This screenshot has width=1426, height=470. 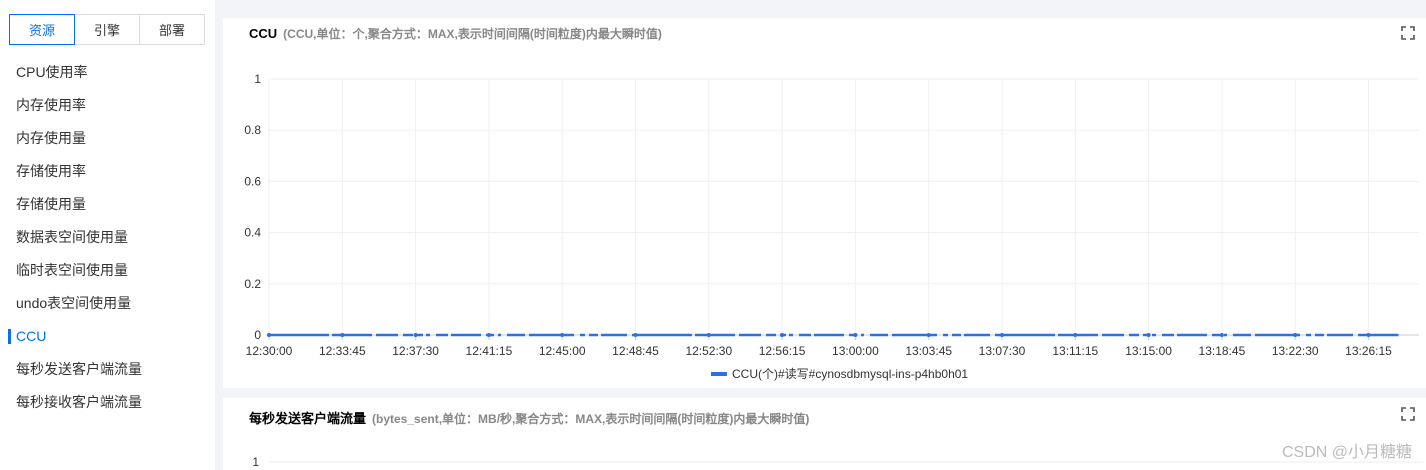 I want to click on tab-resources: 资源, so click(x=42, y=29).